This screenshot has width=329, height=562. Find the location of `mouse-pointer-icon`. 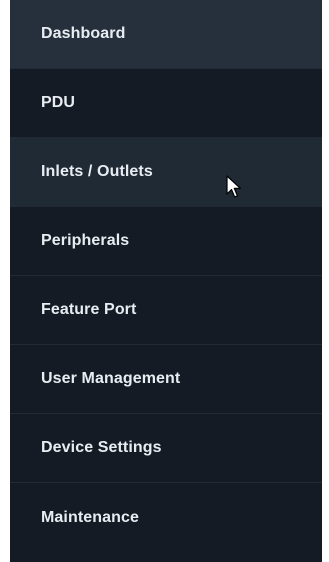

mouse-pointer-icon is located at coordinates (234, 186).